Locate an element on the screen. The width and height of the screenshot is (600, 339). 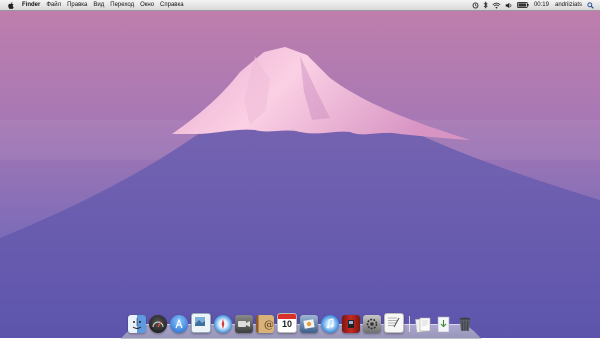
finder-icon is located at coordinates (137, 324).